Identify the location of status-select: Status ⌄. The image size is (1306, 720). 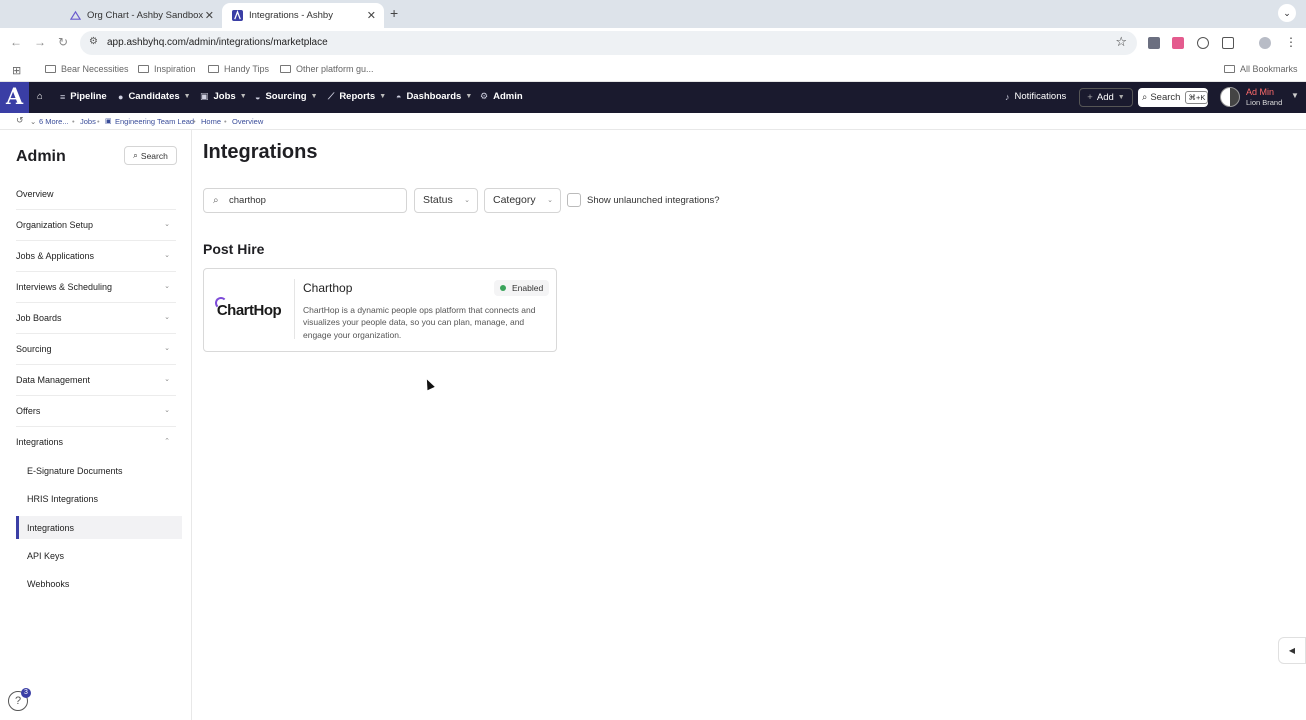
(446, 200).